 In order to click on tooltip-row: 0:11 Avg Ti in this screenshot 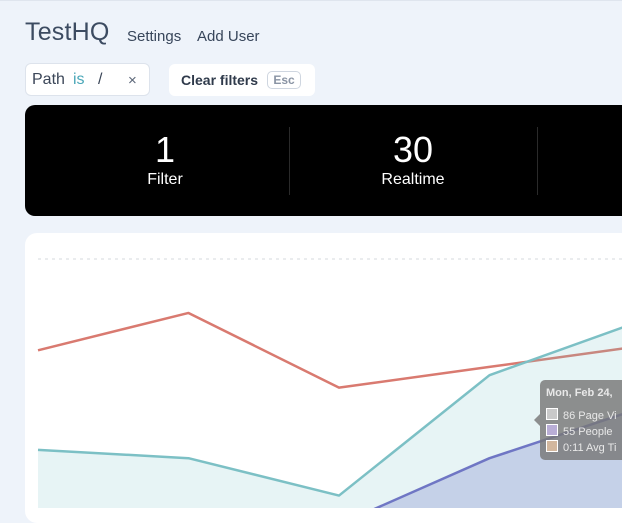, I will do `click(581, 447)`.